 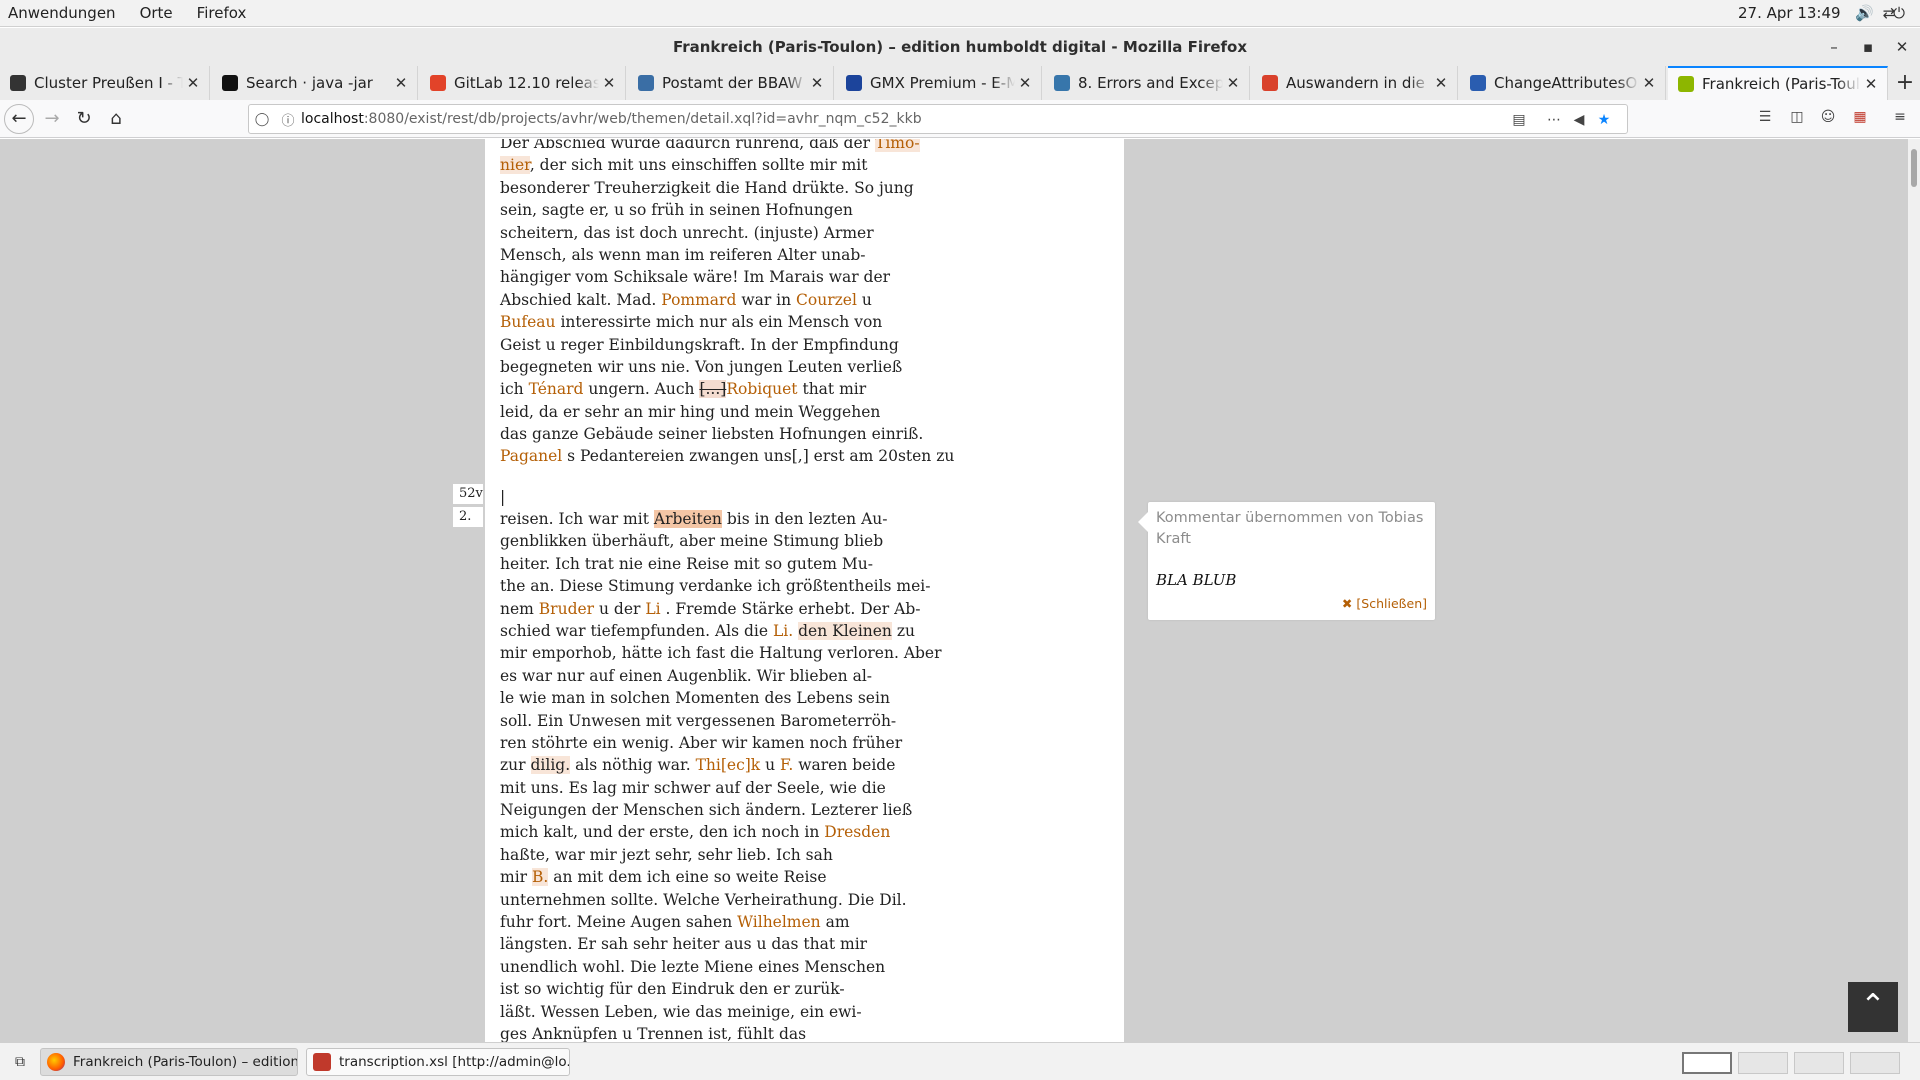 What do you see at coordinates (1765, 119) in the screenshot?
I see `library-icon: ☰` at bounding box center [1765, 119].